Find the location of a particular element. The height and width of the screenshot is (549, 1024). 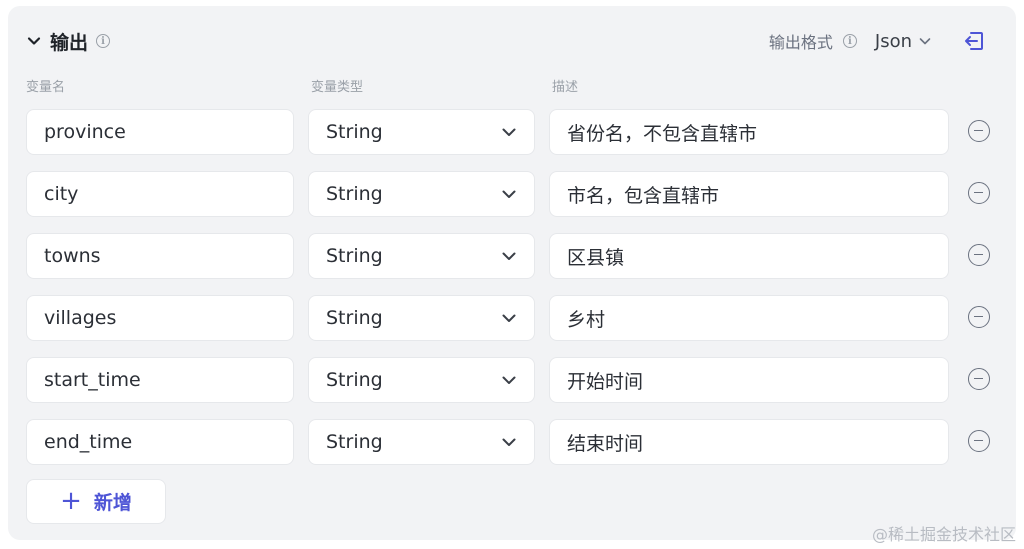

variable-description-input: 市名，包含直辖市 is located at coordinates (749, 194).